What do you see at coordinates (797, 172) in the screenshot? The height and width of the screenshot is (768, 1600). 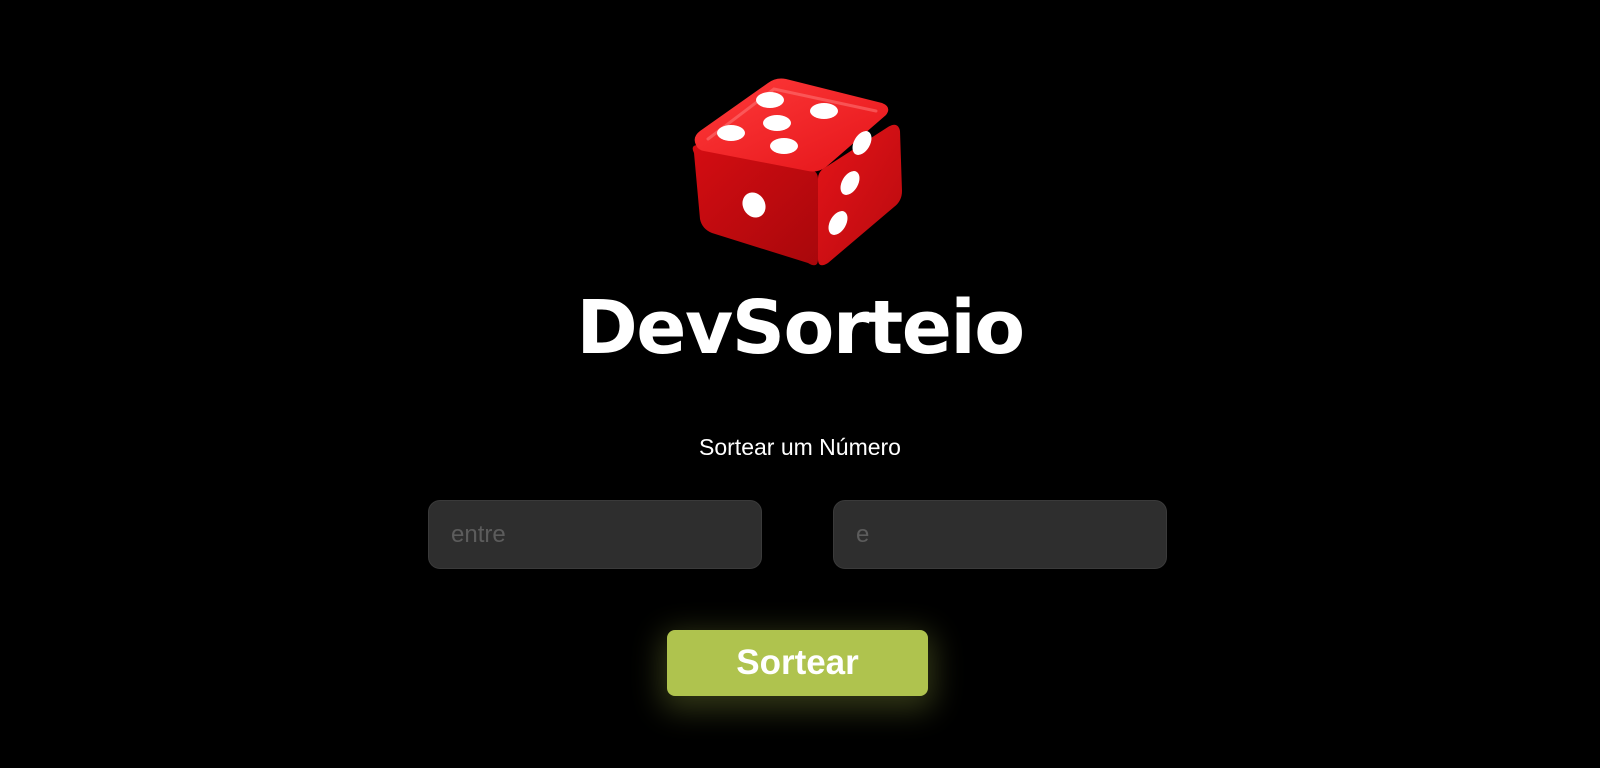 I see `dice-icon` at bounding box center [797, 172].